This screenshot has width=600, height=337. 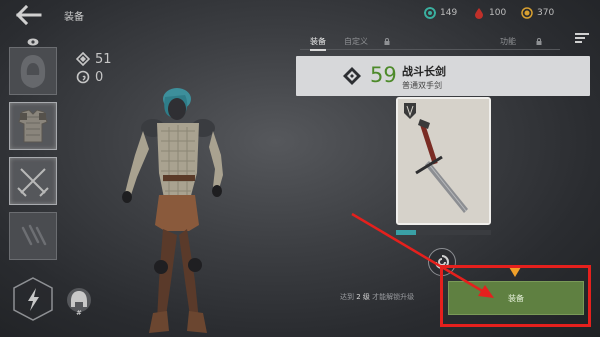 What do you see at coordinates (424, 71) in the screenshot?
I see `weapon-name: 战斗长剑` at bounding box center [424, 71].